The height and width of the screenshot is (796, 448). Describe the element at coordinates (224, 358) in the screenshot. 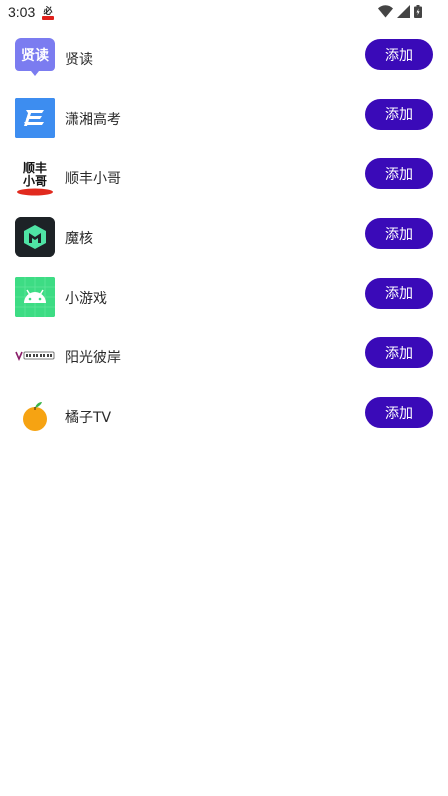

I see `list-item: 阳光彼岸 添加` at that location.